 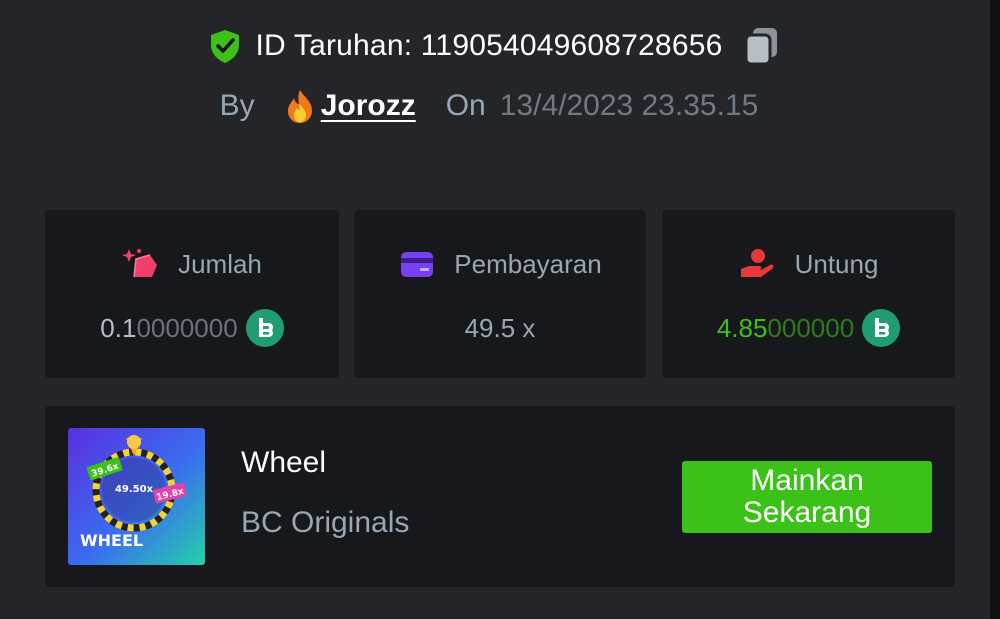 What do you see at coordinates (811, 327) in the screenshot?
I see `profit-value-trailing: 000000` at bounding box center [811, 327].